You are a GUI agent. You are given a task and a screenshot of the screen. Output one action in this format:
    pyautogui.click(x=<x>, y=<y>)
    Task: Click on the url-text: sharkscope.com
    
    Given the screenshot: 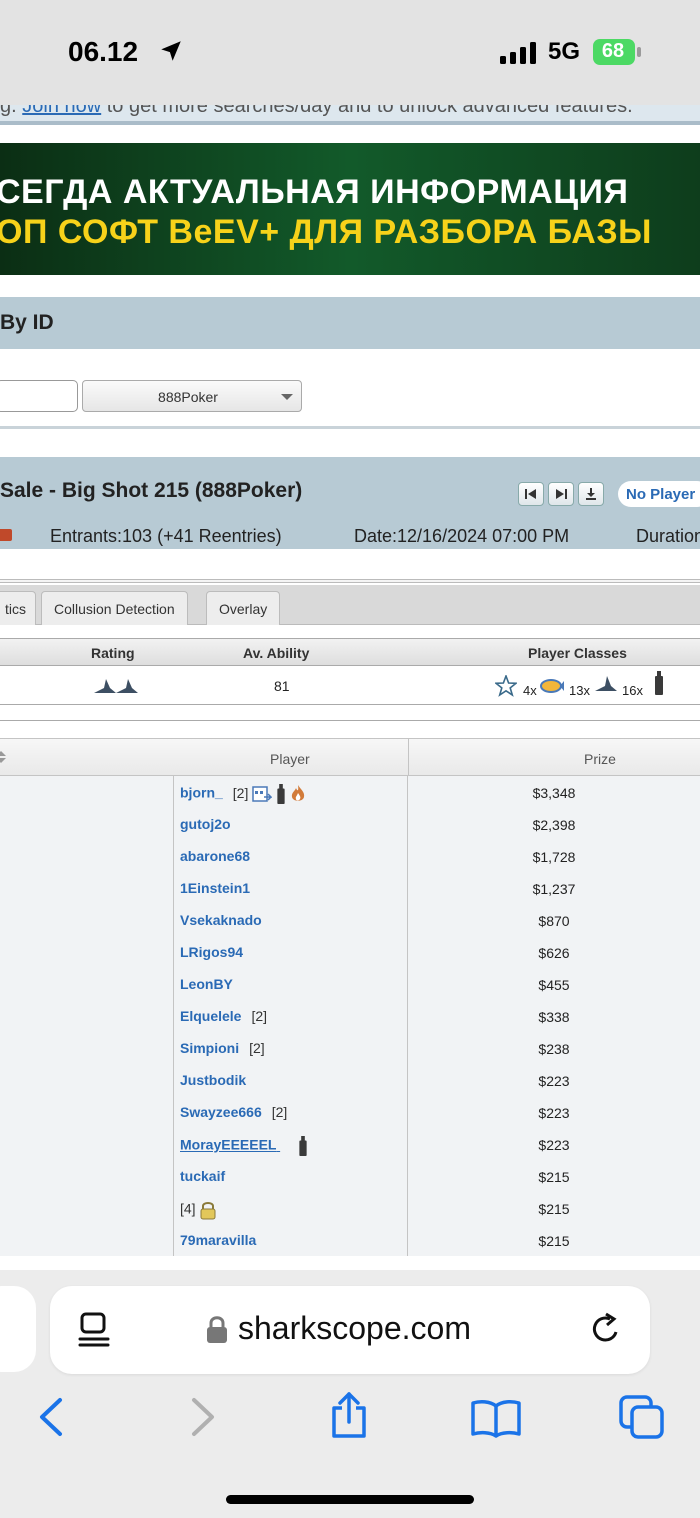 What is the action you would take?
    pyautogui.click(x=354, y=1328)
    